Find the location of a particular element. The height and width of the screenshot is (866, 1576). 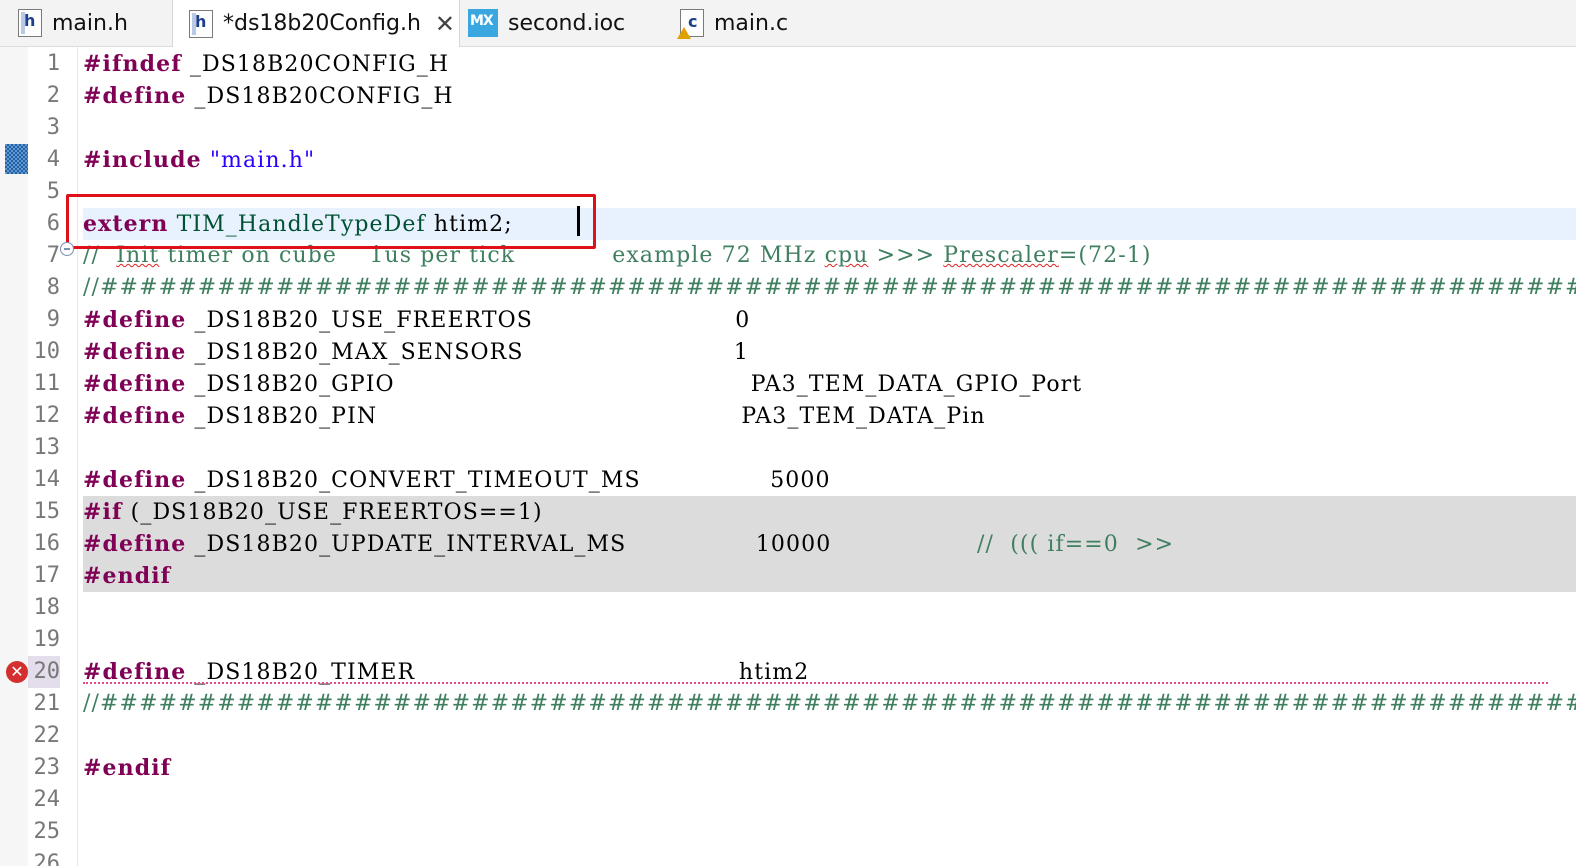

line-number: 15 is located at coordinates (47, 511).